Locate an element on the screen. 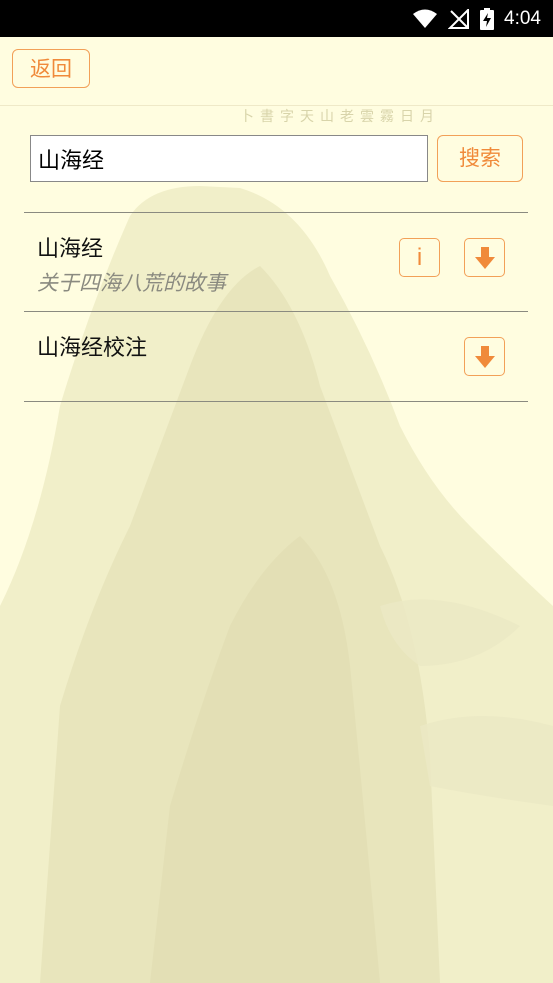  status-bar: 4:04 is located at coordinates (276, 18).